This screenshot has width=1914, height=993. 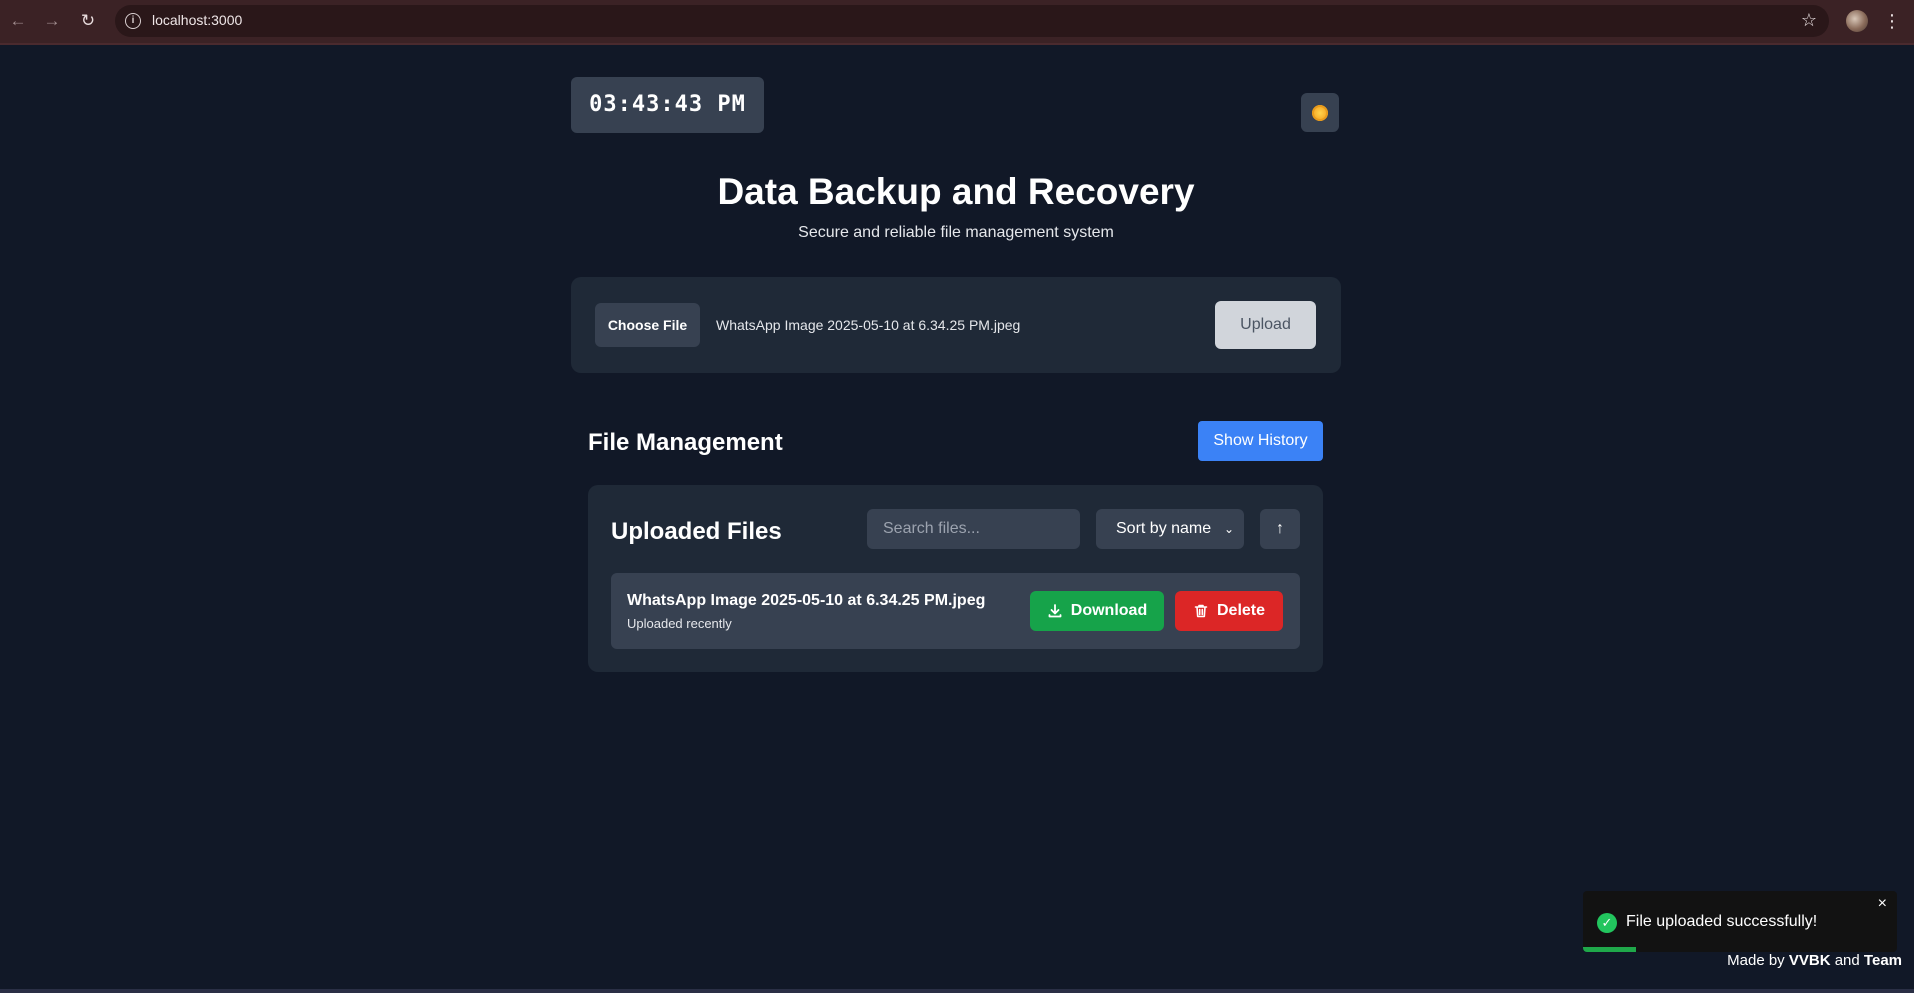 What do you see at coordinates (1722, 921) in the screenshot?
I see `toast-message: File uploaded successfully!` at bounding box center [1722, 921].